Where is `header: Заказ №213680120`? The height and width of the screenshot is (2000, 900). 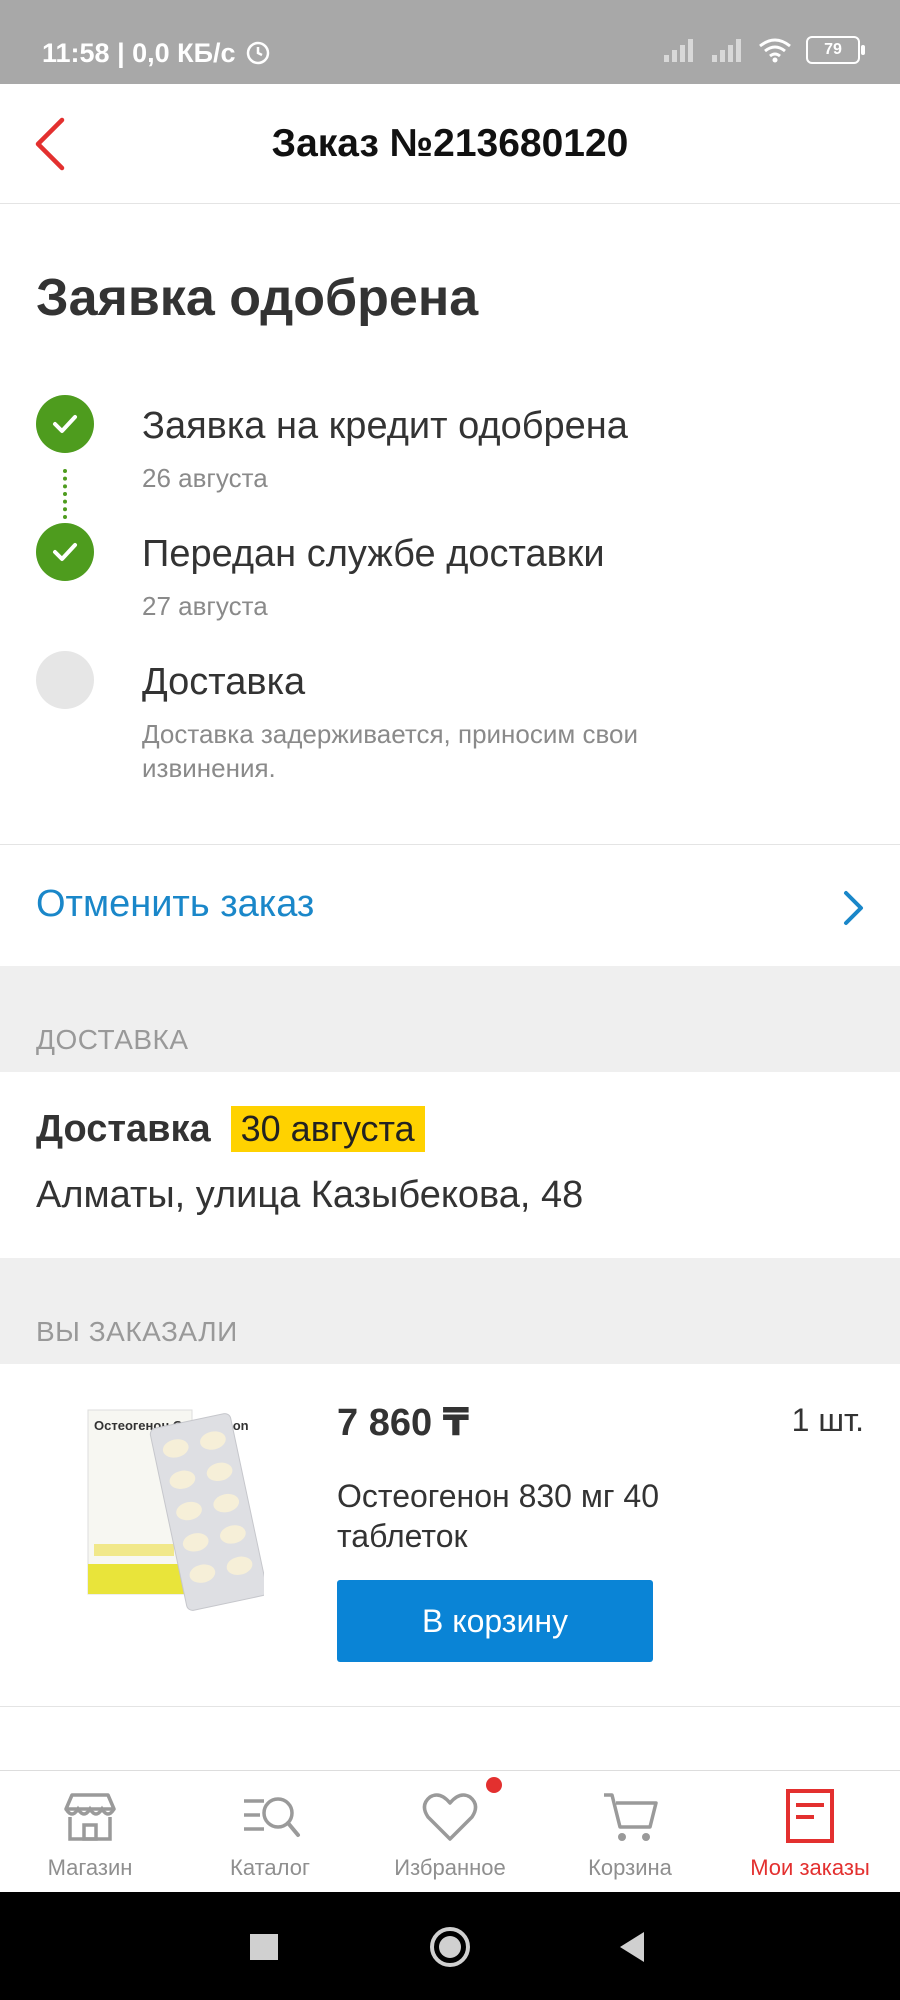 header: Заказ №213680120 is located at coordinates (450, 144).